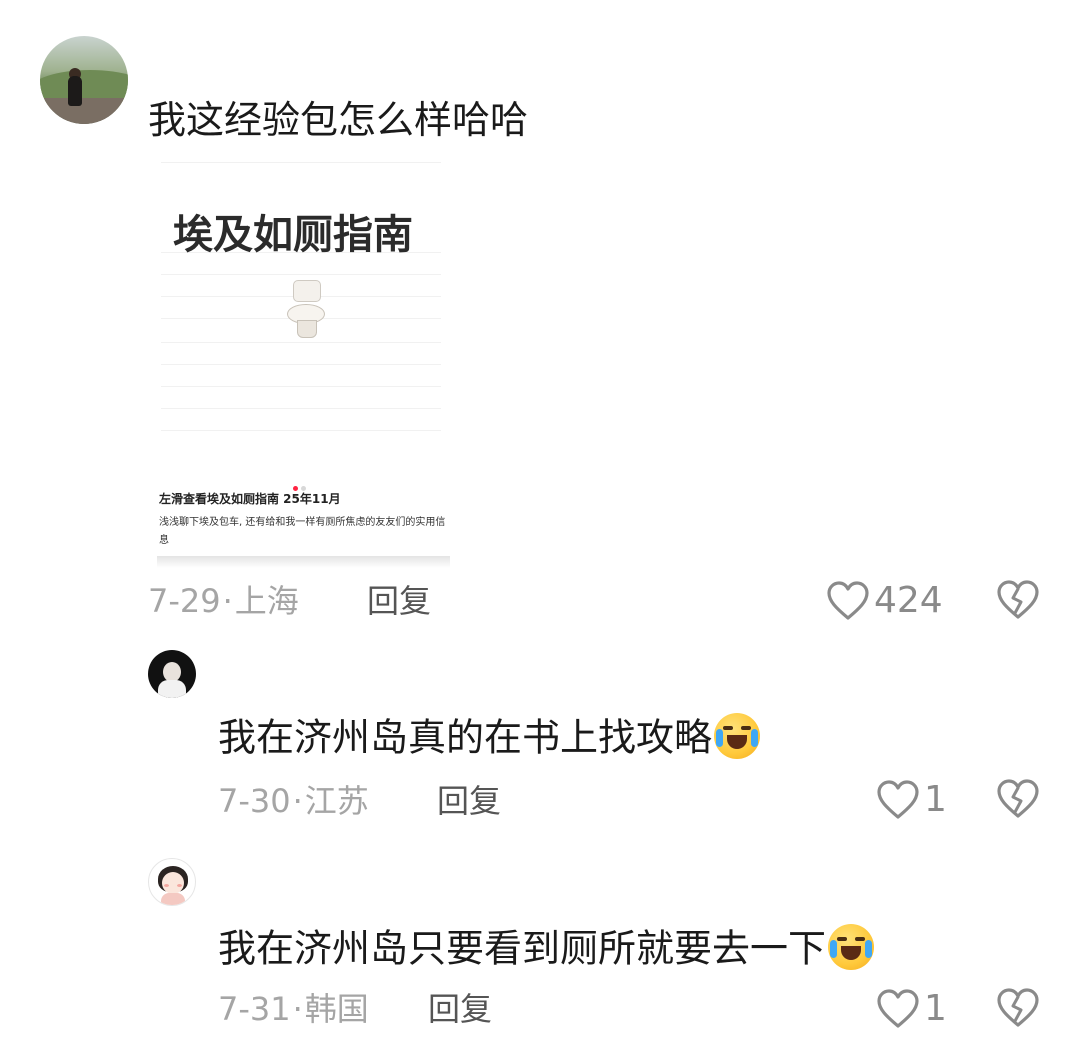 This screenshot has width=1080, height=1060. Describe the element at coordinates (465, 737) in the screenshot. I see `comment-text-content: 我在济州岛真的在书上找攻略` at that location.